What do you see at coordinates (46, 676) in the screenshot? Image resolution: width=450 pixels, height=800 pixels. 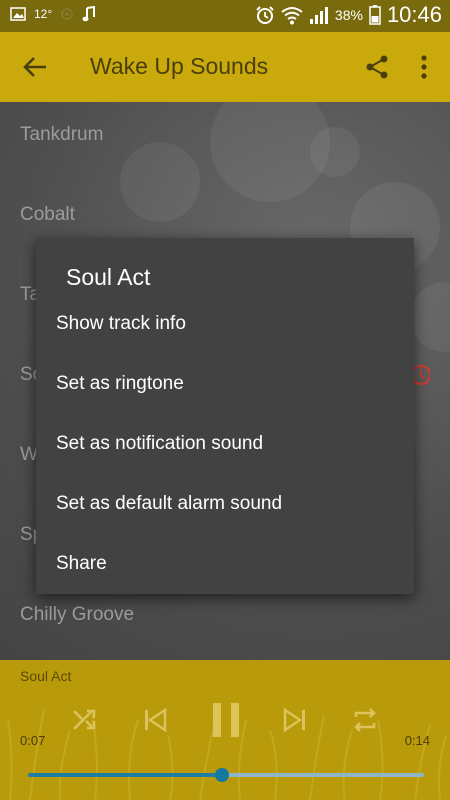 I see `now-playing-title: Soul Act` at bounding box center [46, 676].